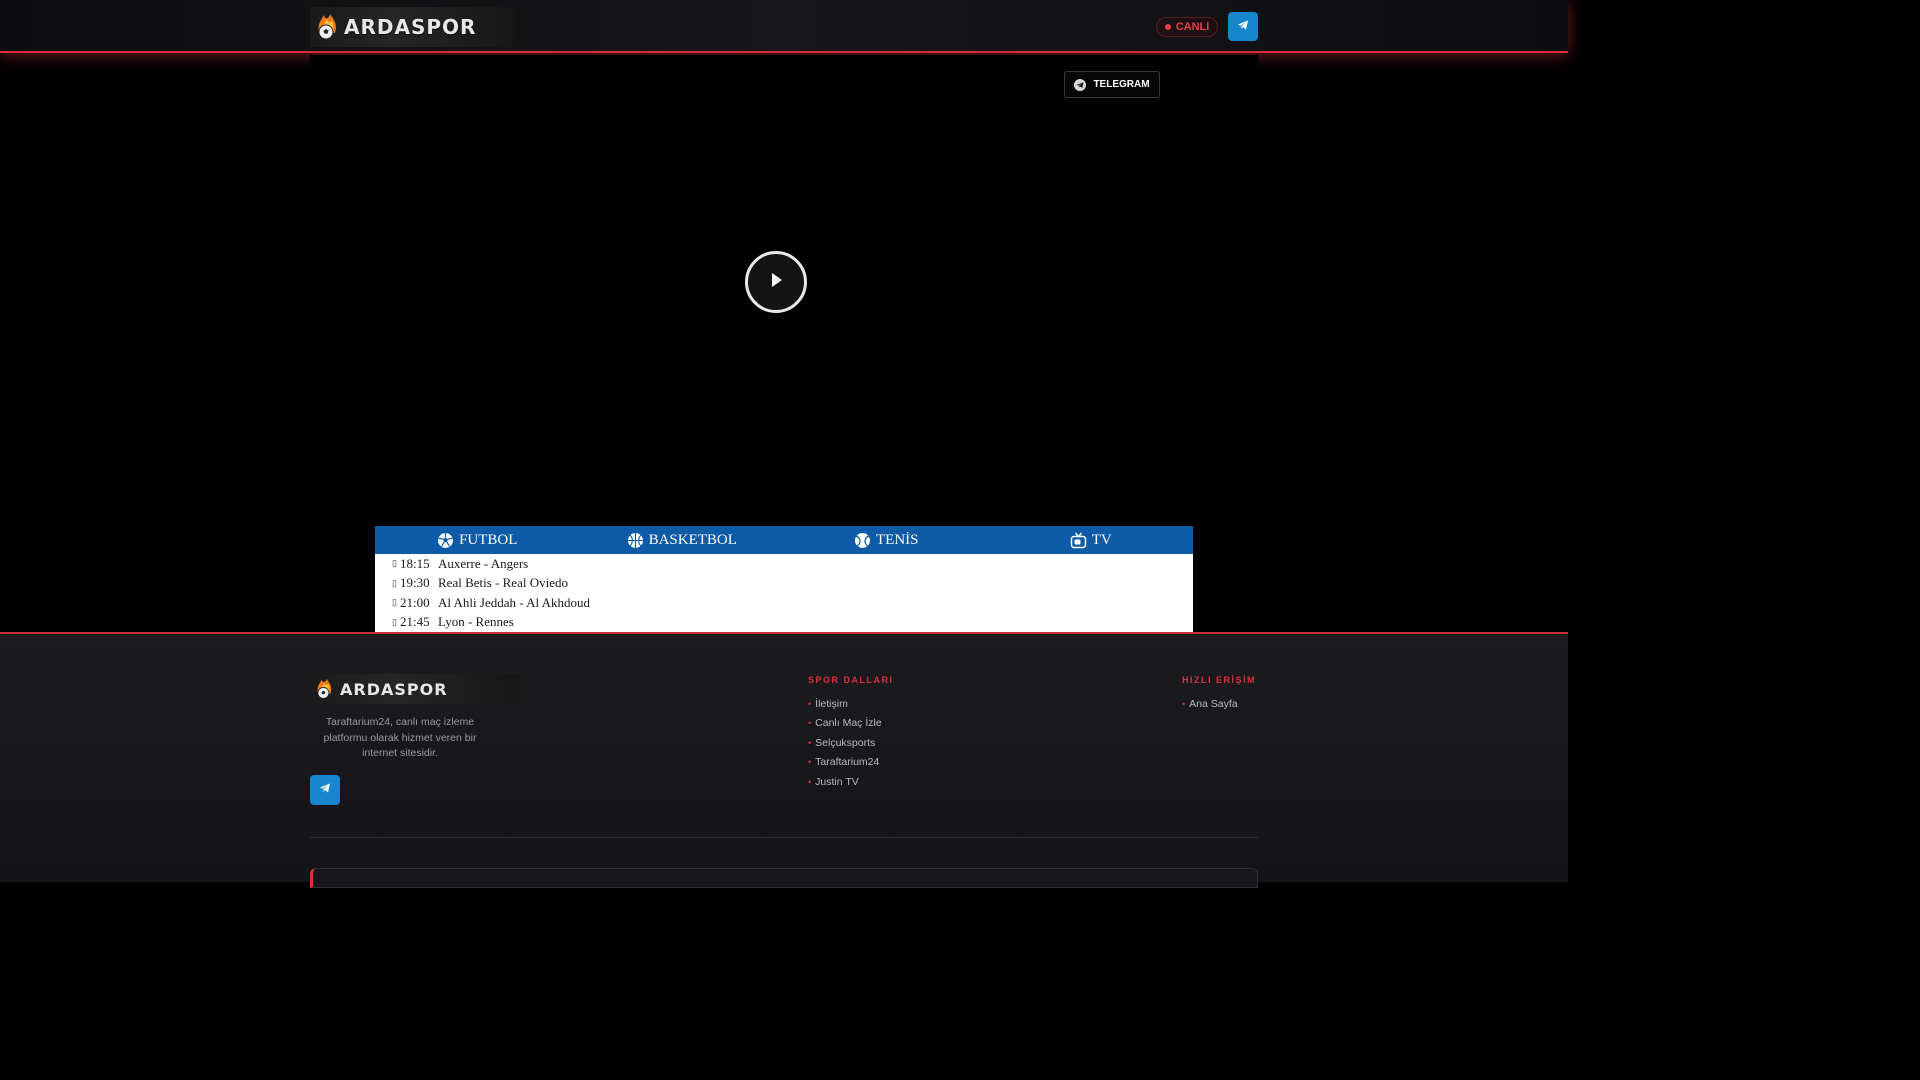  Describe the element at coordinates (415, 563) in the screenshot. I see `match-time: 18:15` at that location.